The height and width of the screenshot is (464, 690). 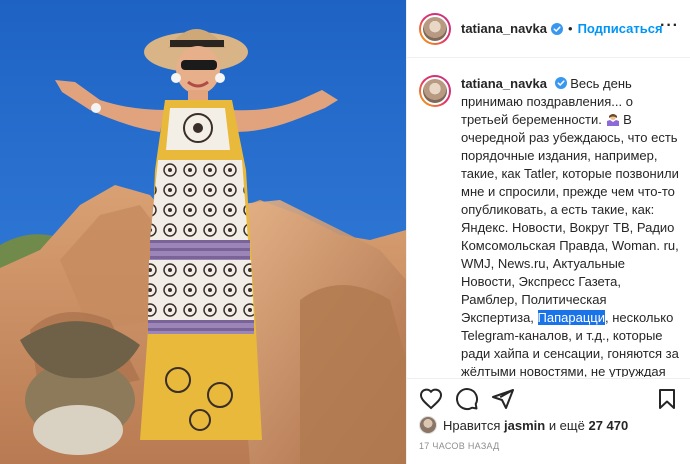 I want to click on likes-connector: и ещё, so click(x=566, y=425).